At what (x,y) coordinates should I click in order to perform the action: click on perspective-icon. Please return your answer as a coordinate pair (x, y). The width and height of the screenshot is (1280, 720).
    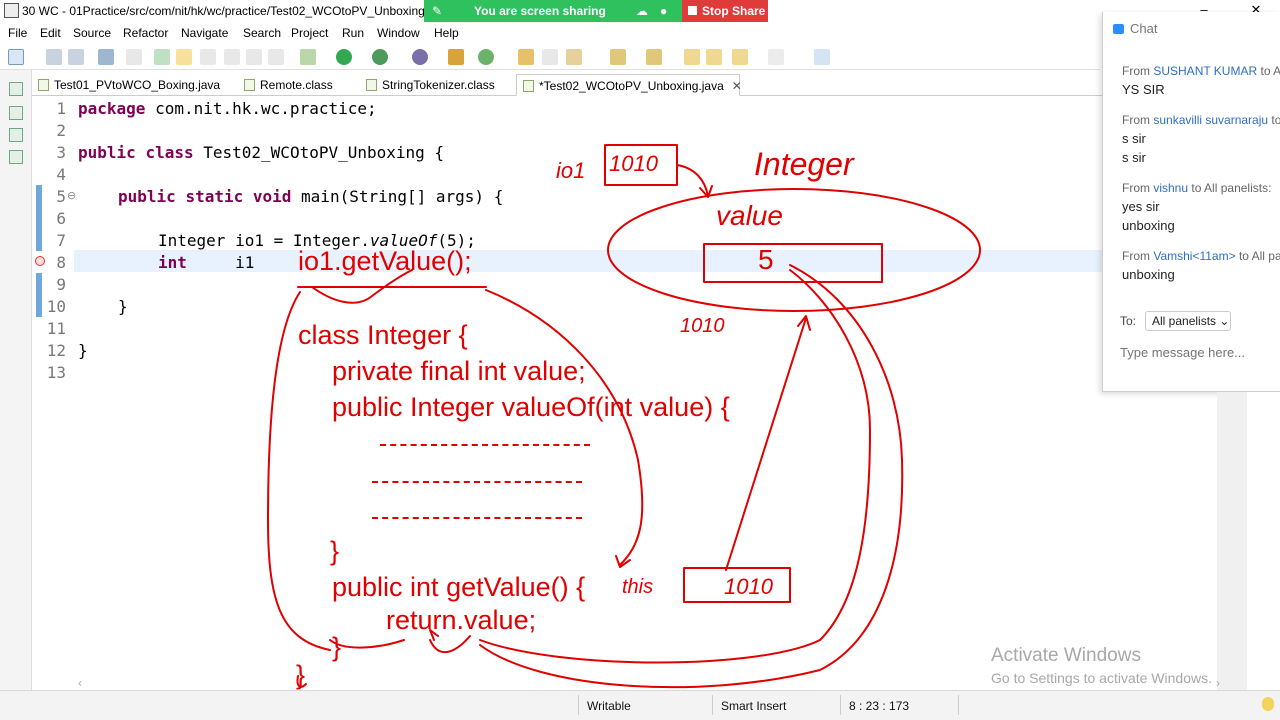
    Looking at the image, I should click on (822, 57).